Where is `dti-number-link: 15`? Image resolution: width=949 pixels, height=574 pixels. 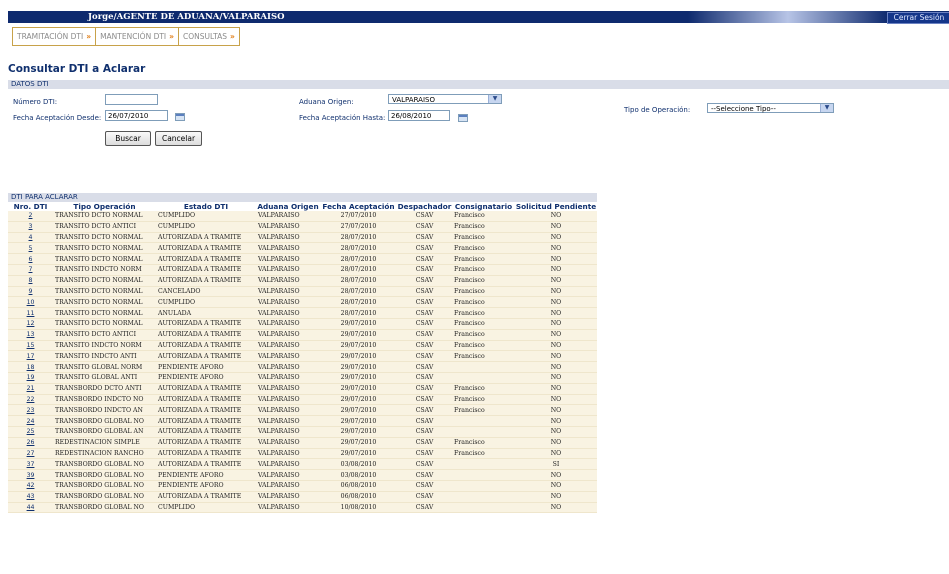
dti-number-link: 15 is located at coordinates (31, 345).